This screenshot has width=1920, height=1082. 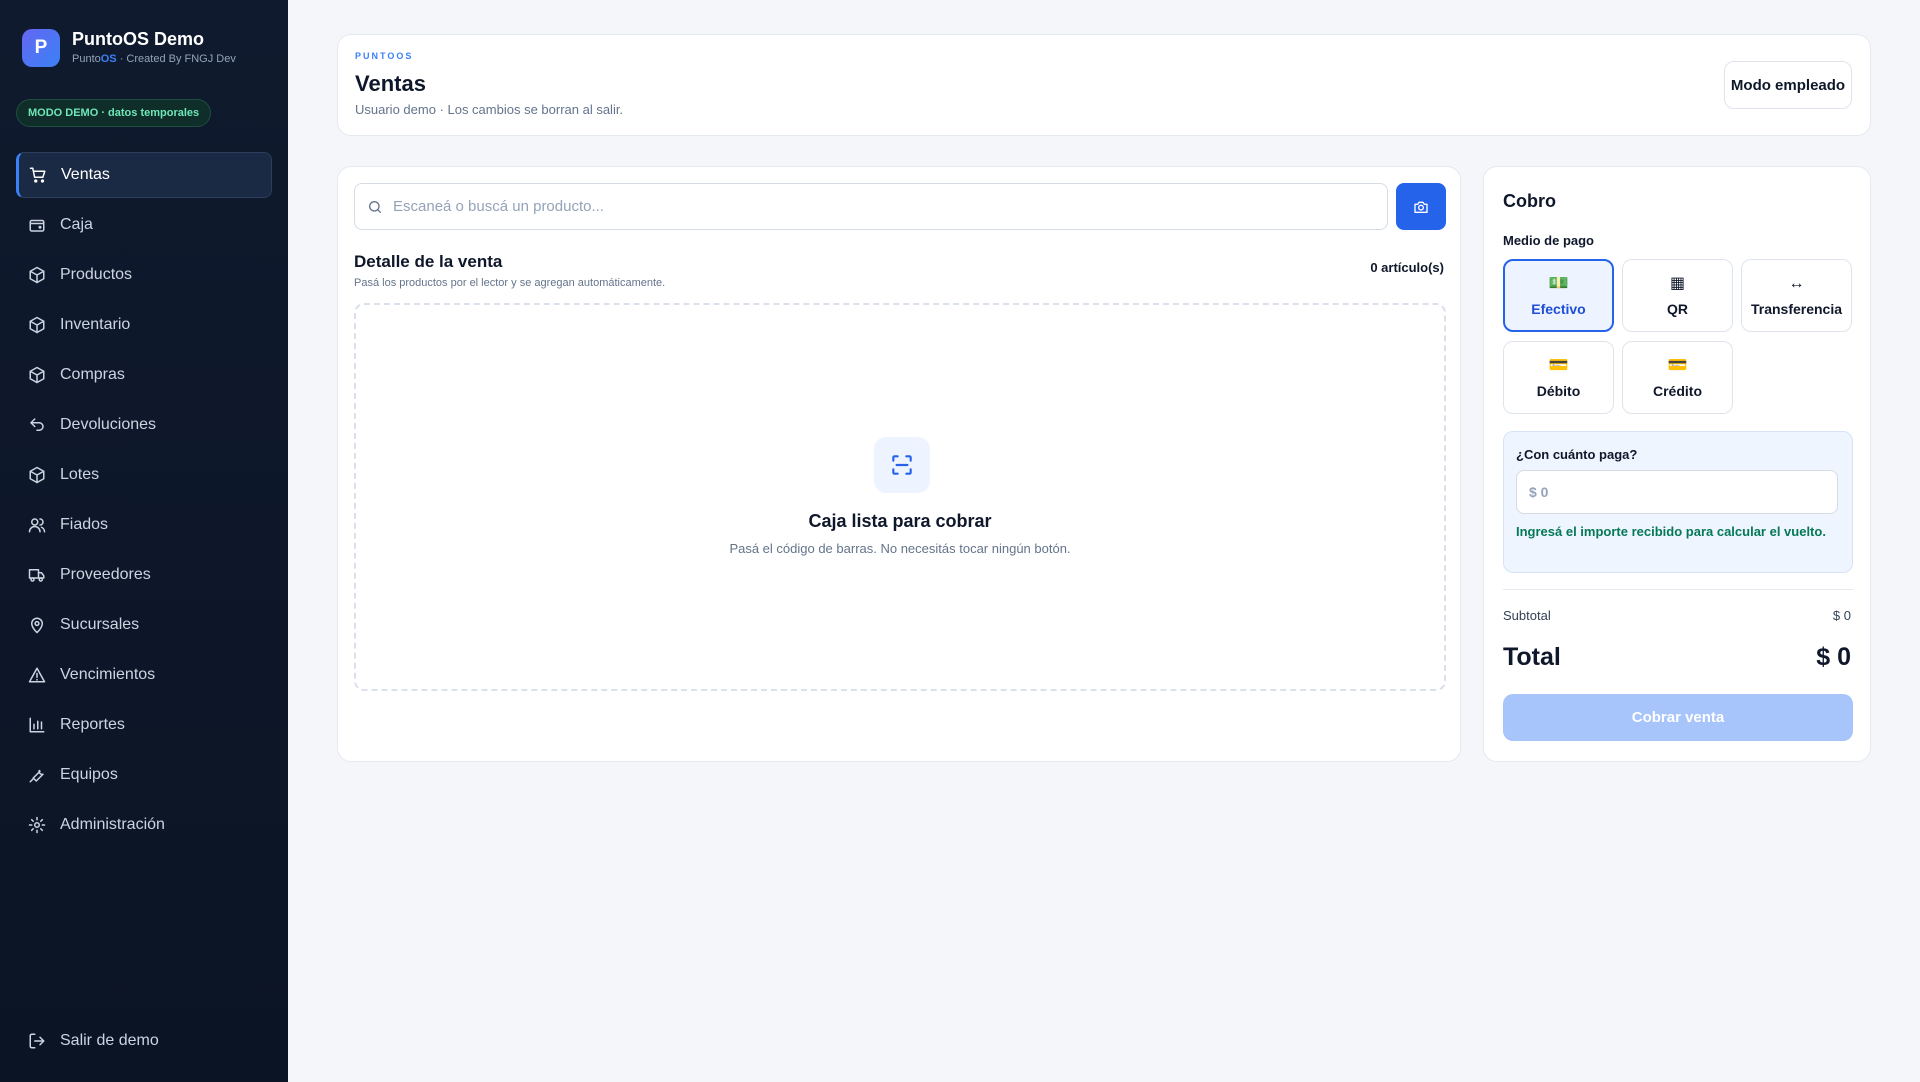 I want to click on transfer-icon: ↔, so click(x=1796, y=283).